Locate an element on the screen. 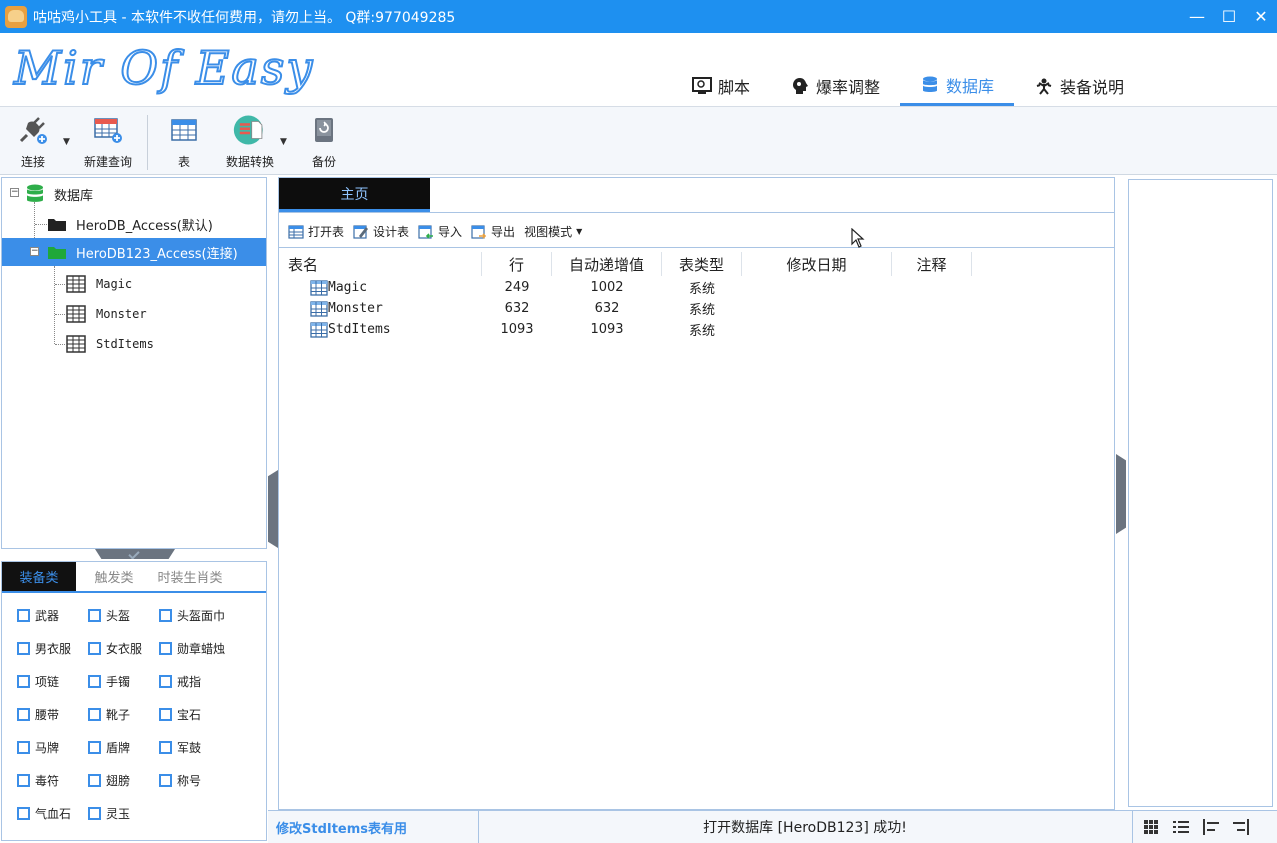 The height and width of the screenshot is (843, 1277). category-checkbox: 称号 is located at coordinates (180, 780).